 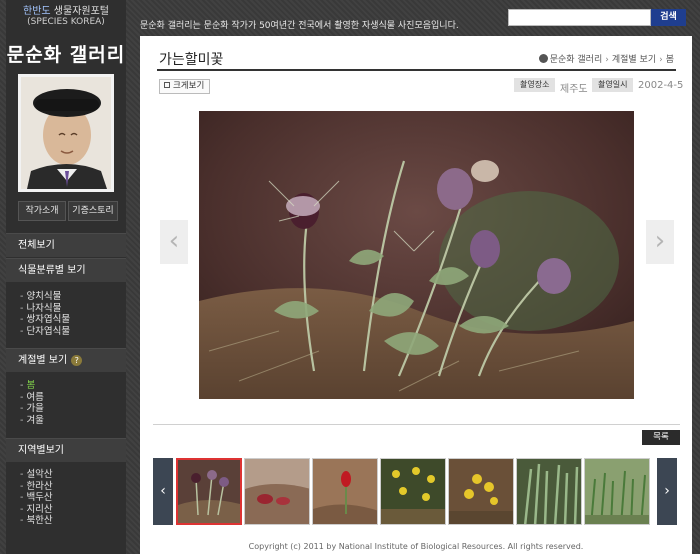 What do you see at coordinates (81, 11) in the screenshot?
I see `portal-name: 생물자원포털` at bounding box center [81, 11].